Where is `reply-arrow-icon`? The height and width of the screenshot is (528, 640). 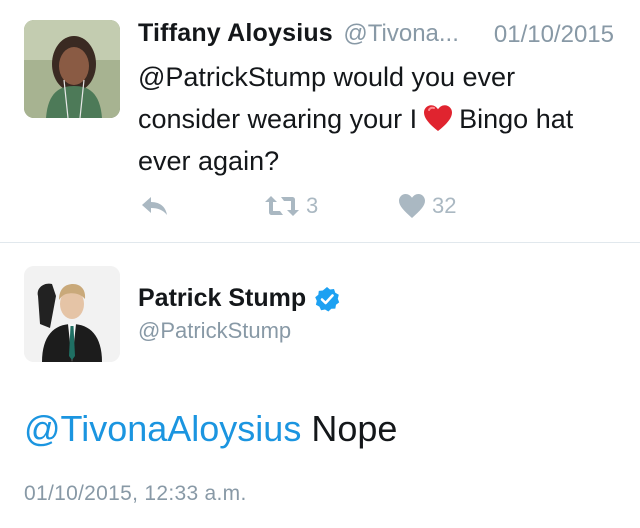
reply-arrow-icon is located at coordinates (154, 206).